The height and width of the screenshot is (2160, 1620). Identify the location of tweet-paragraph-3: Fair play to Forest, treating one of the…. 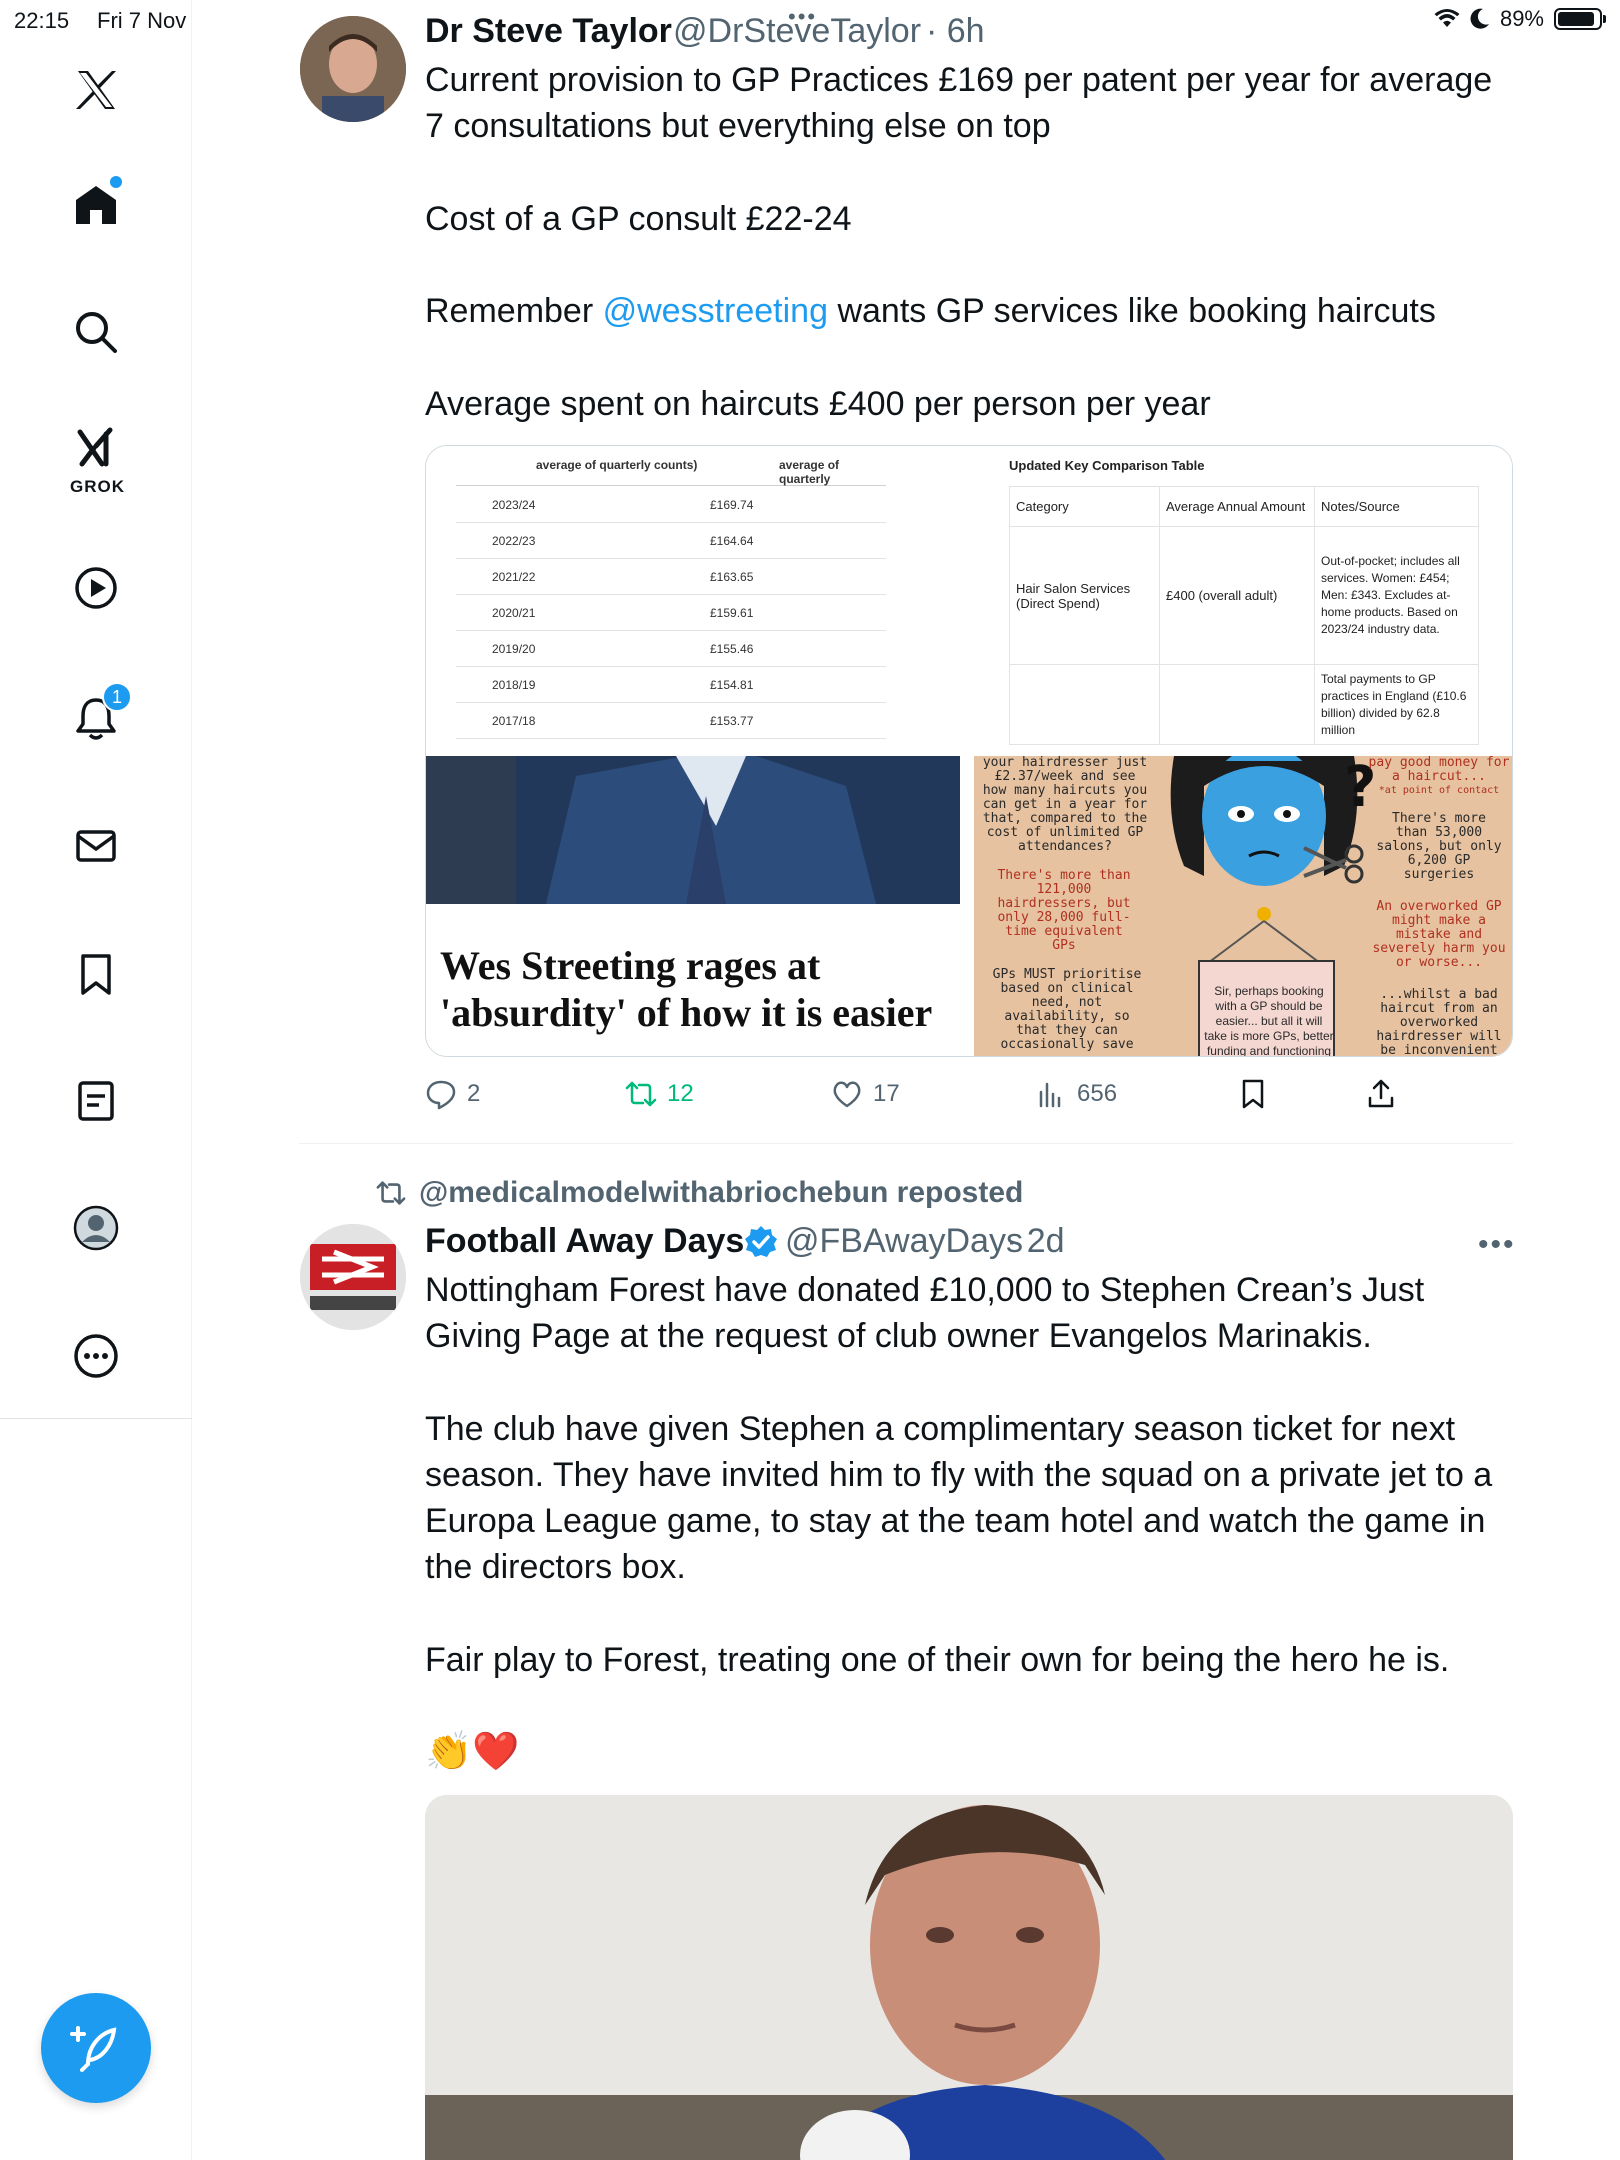
(937, 1660).